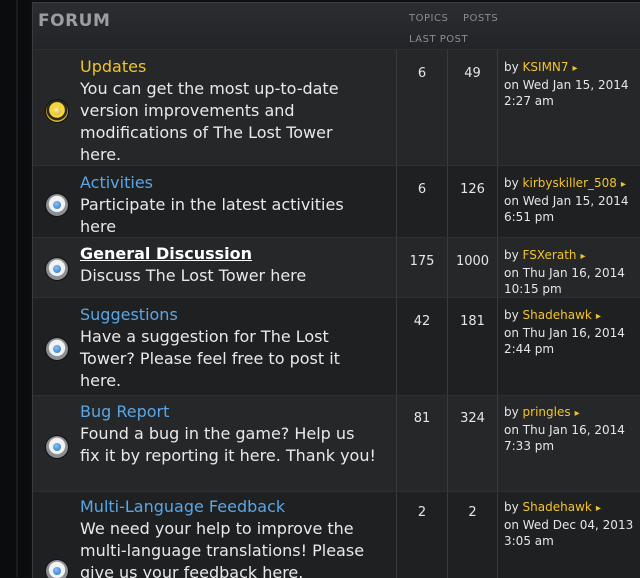 The image size is (640, 578). Describe the element at coordinates (529, 446) in the screenshot. I see `last-post-time: 7:33 pm` at that location.